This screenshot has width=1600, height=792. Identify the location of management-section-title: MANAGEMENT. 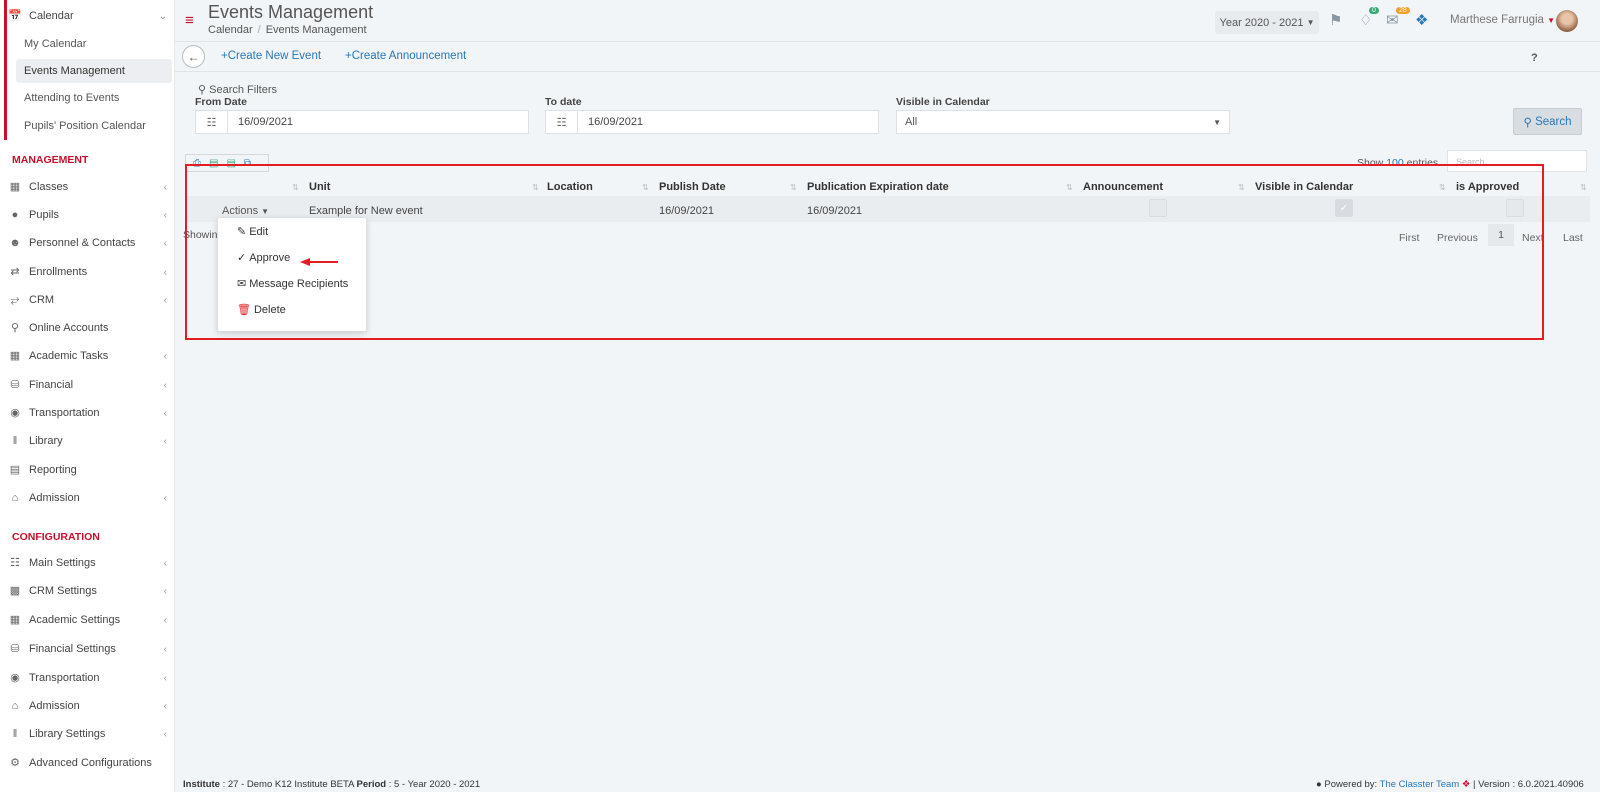
(50, 160).